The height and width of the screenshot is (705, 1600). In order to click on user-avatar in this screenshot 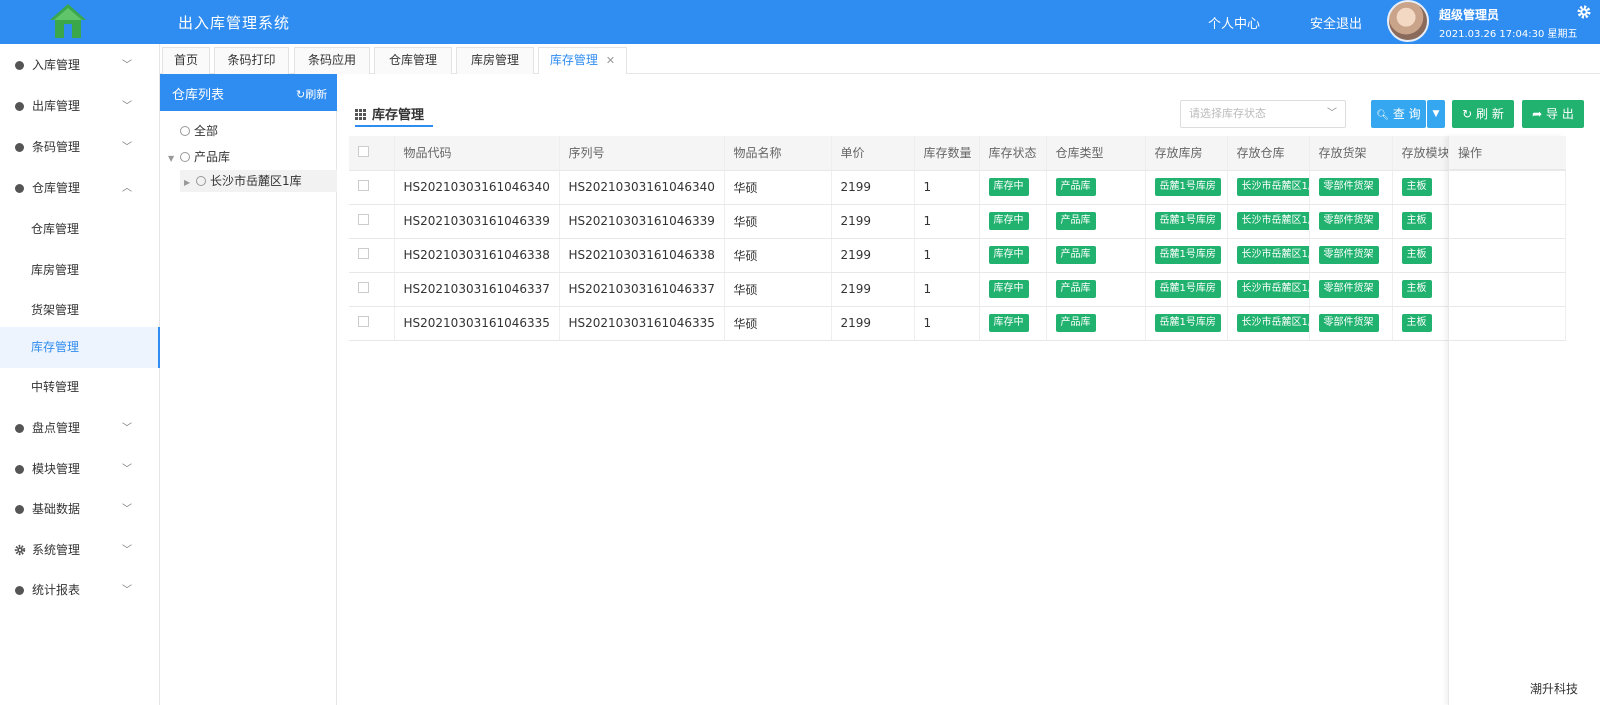, I will do `click(1408, 21)`.